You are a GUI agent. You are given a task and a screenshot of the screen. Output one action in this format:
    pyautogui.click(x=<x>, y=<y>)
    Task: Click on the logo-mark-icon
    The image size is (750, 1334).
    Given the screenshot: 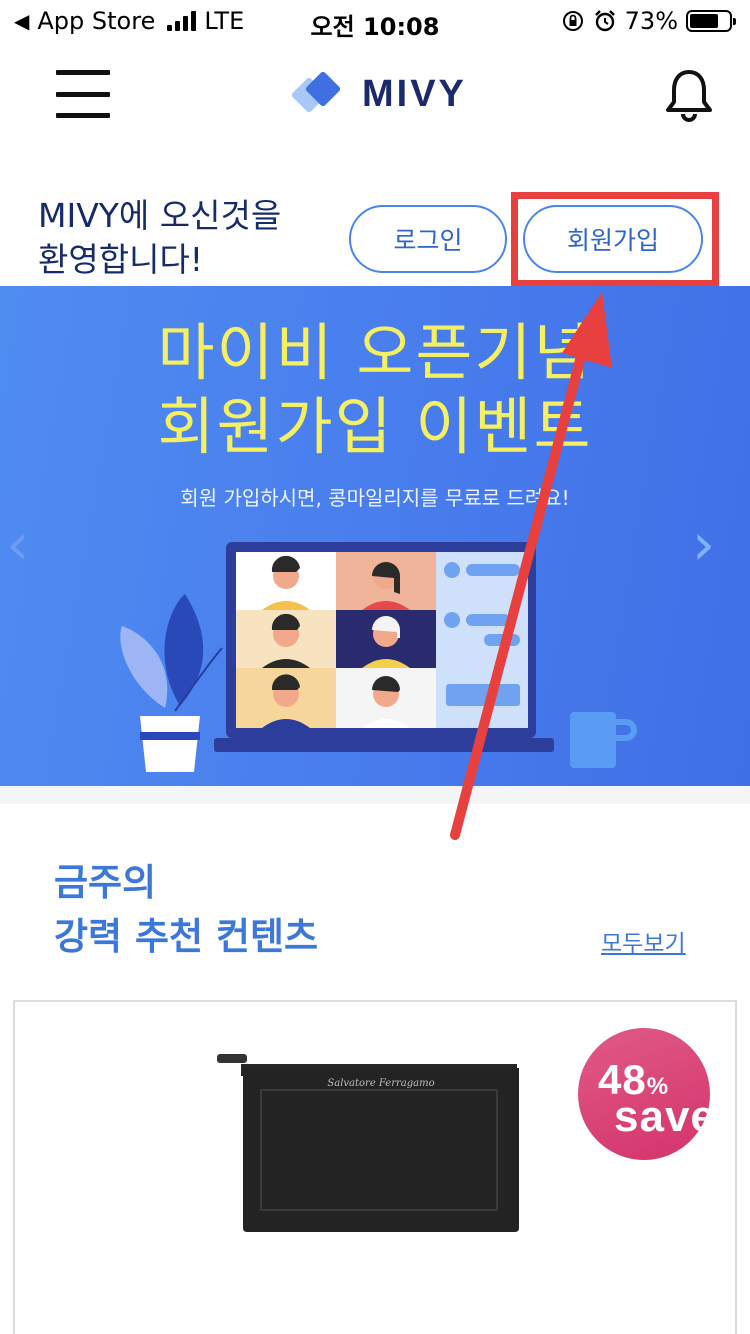 What is the action you would take?
    pyautogui.click(x=316, y=92)
    